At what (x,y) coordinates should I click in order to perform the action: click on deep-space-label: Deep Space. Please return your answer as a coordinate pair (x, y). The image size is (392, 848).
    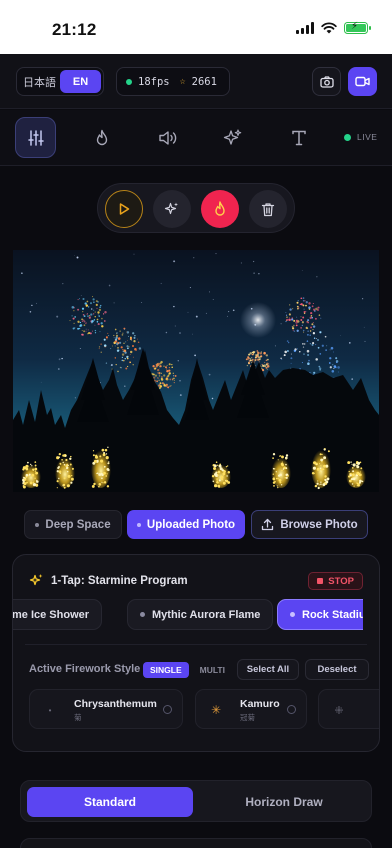
    Looking at the image, I should click on (78, 524).